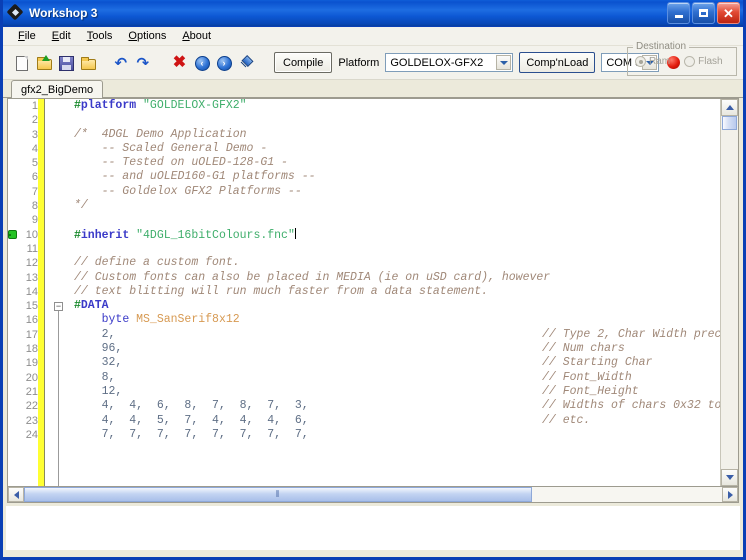  What do you see at coordinates (393, 163) in the screenshot?
I see `code-line: -- Tested on uOLED-128-G1 -` at bounding box center [393, 163].